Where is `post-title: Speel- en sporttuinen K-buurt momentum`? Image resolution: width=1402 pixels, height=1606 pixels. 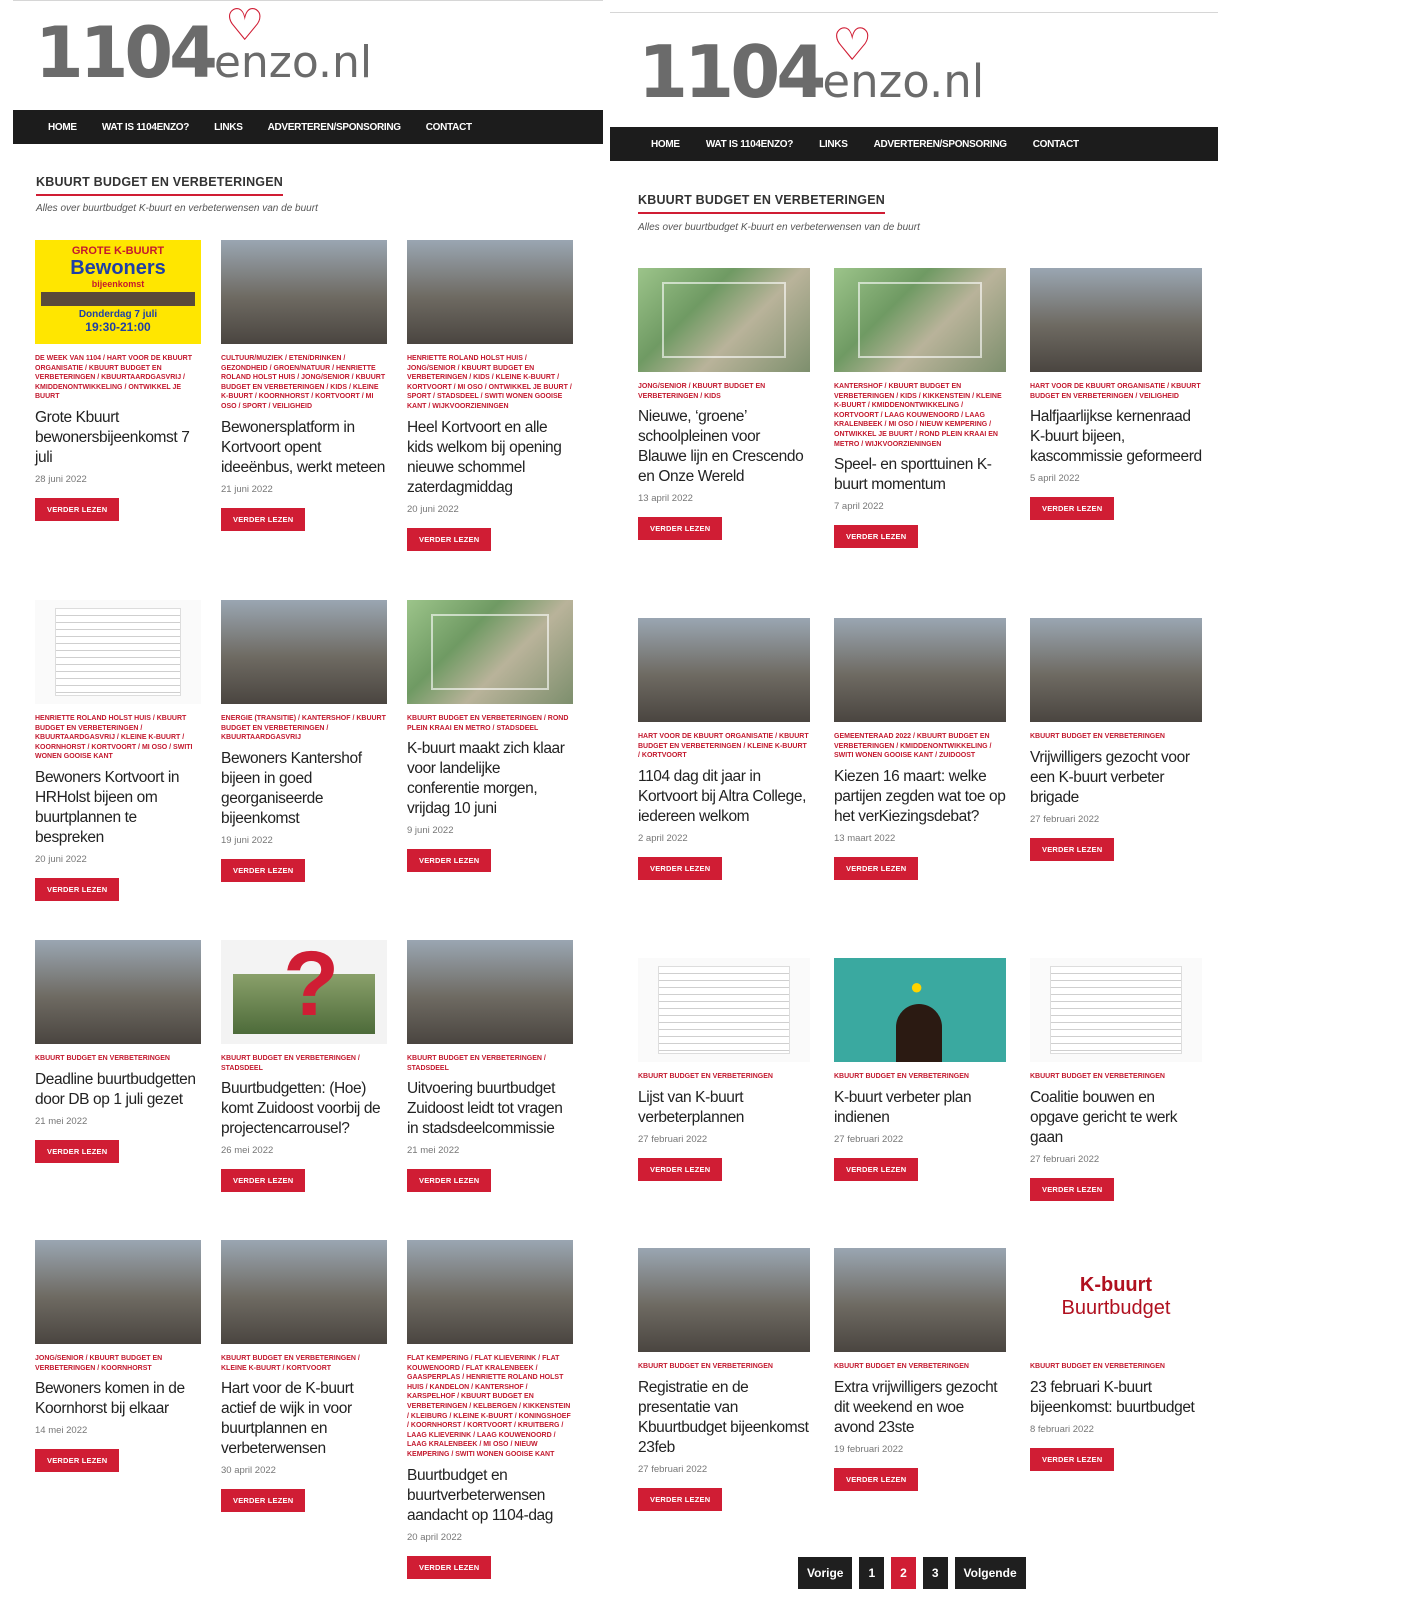 post-title: Speel- en sporttuinen K-buurt momentum is located at coordinates (920, 475).